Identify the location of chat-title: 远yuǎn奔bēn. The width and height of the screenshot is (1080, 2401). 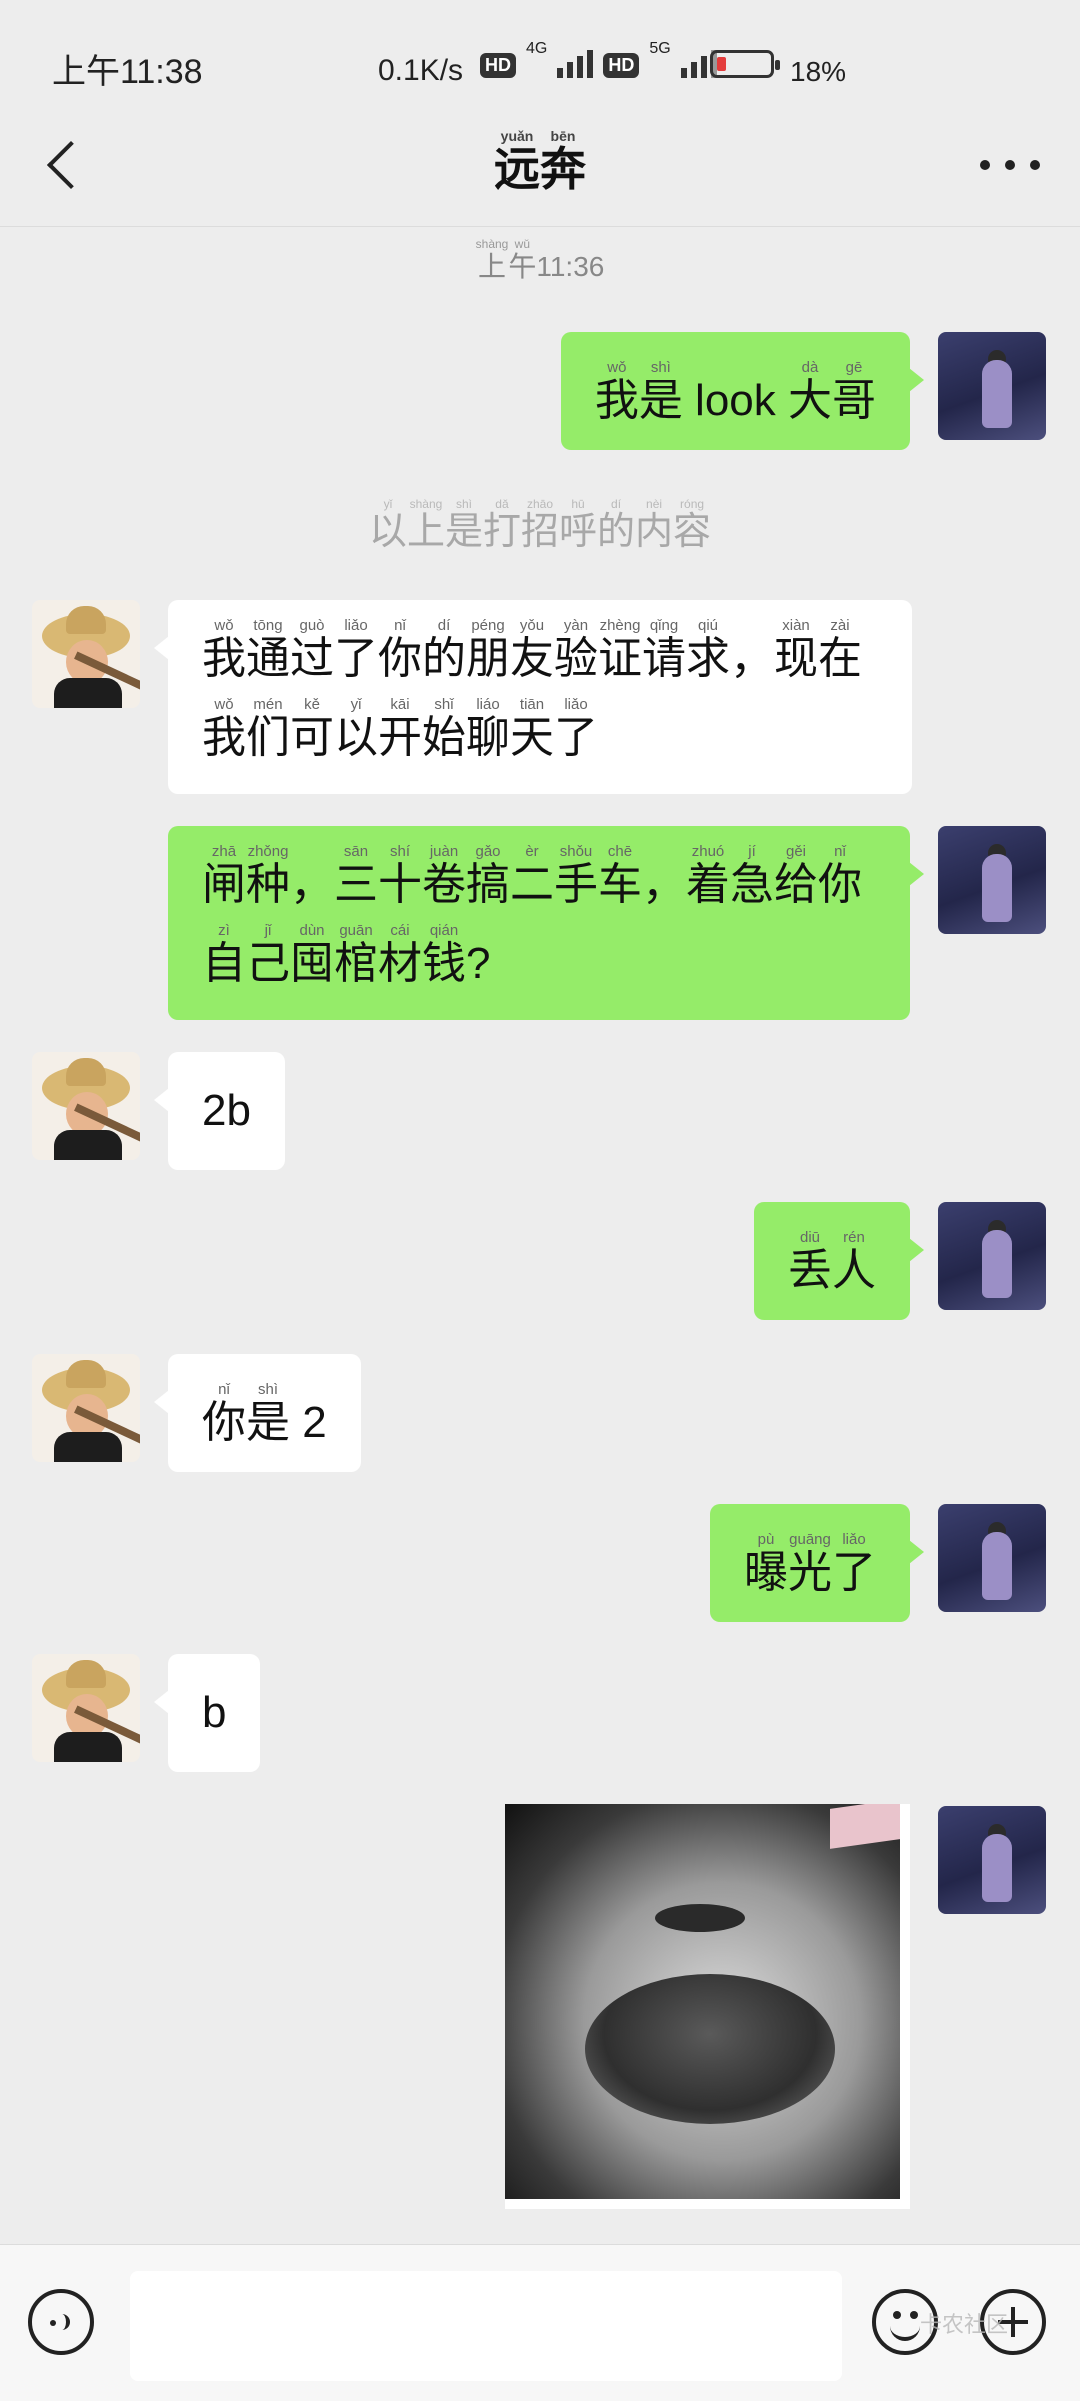
(540, 163).